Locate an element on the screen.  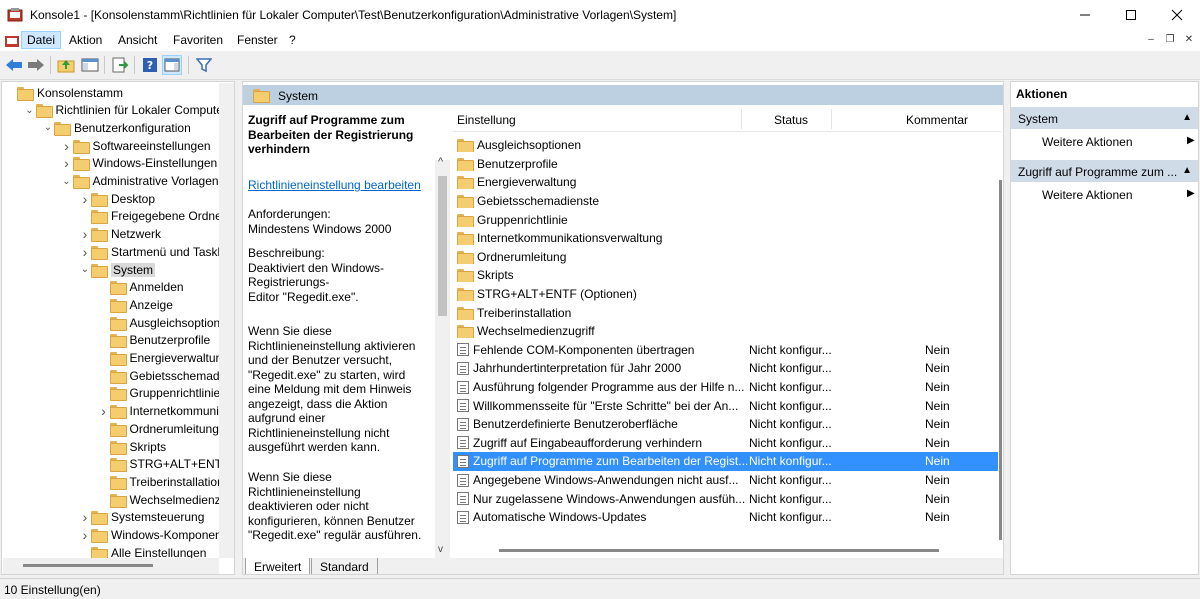
tree-node: › Windows-Komponente is located at coordinates (155, 535).